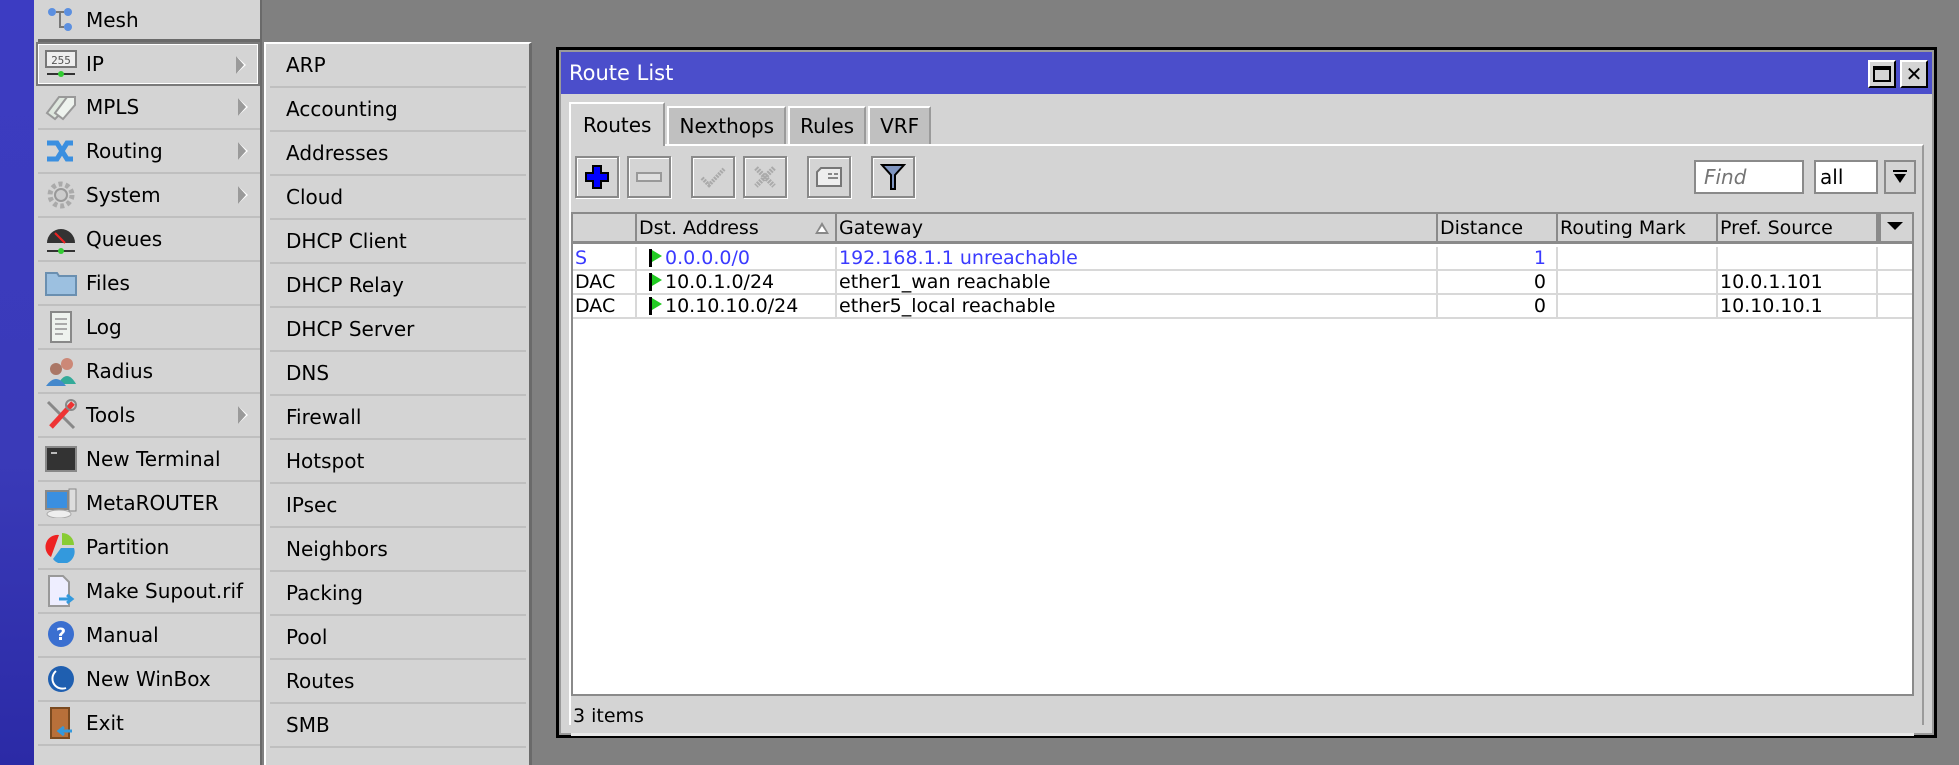  I want to click on col-dst-address: Dst. Address, so click(737, 228).